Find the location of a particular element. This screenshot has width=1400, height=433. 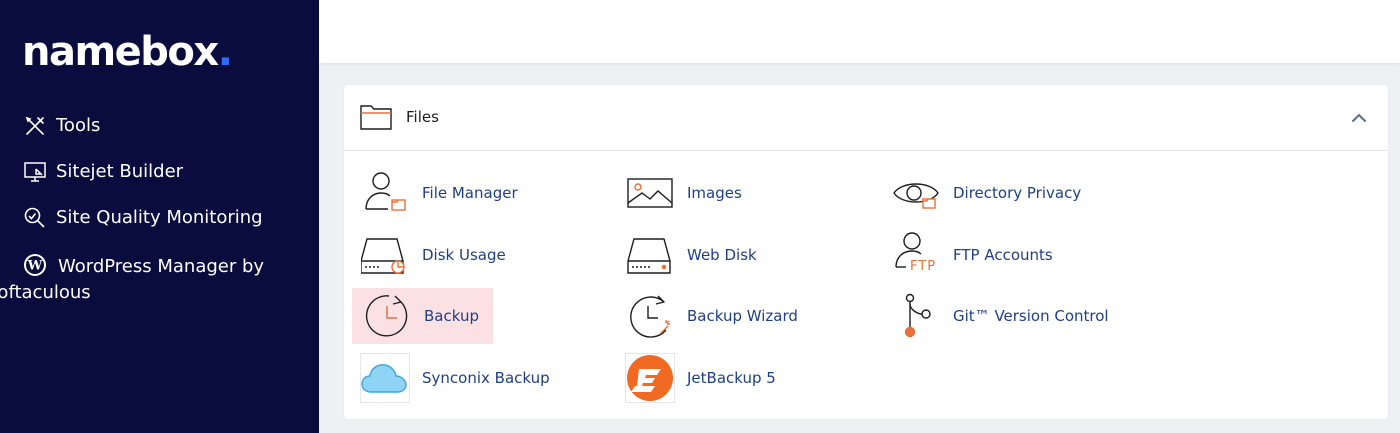

tools-icon is located at coordinates (35, 126).